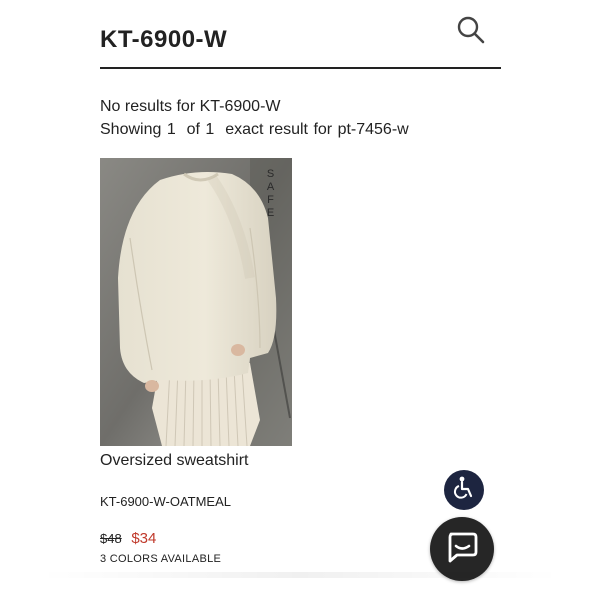 Image resolution: width=600 pixels, height=600 pixels. Describe the element at coordinates (163, 40) in the screenshot. I see `search-query-title: KT-6900-W` at that location.